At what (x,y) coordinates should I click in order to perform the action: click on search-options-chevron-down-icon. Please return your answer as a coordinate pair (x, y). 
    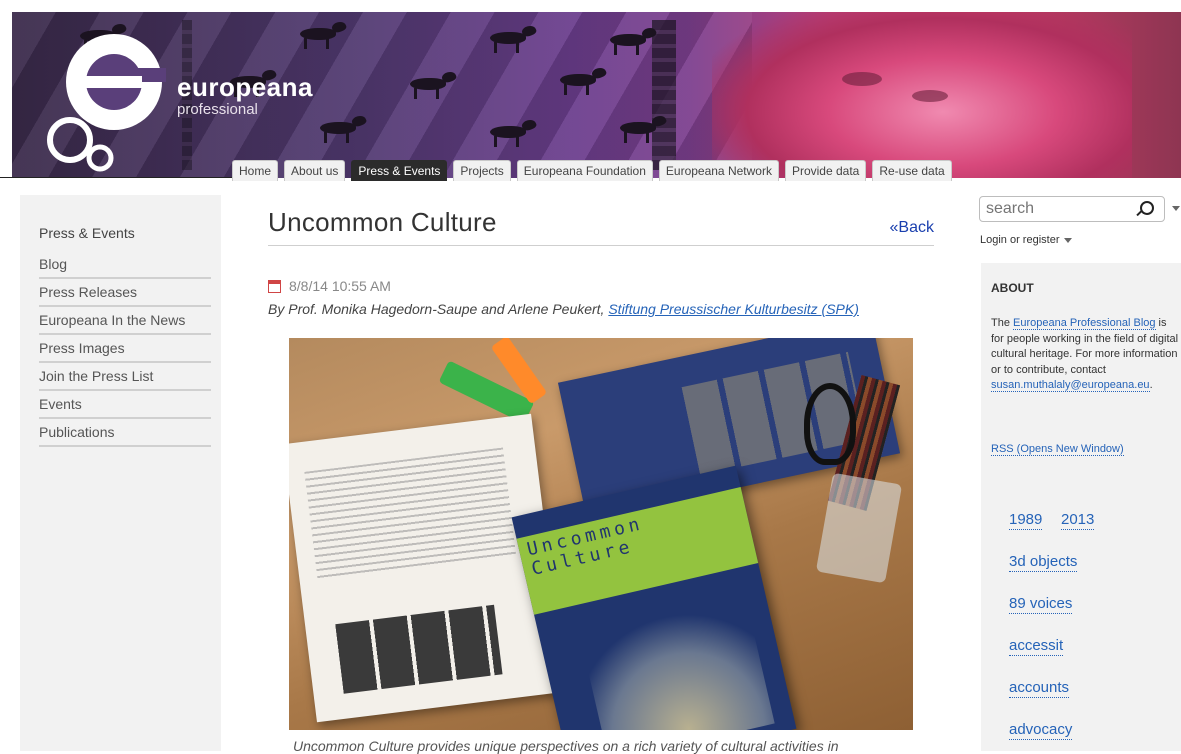
    Looking at the image, I should click on (1176, 208).